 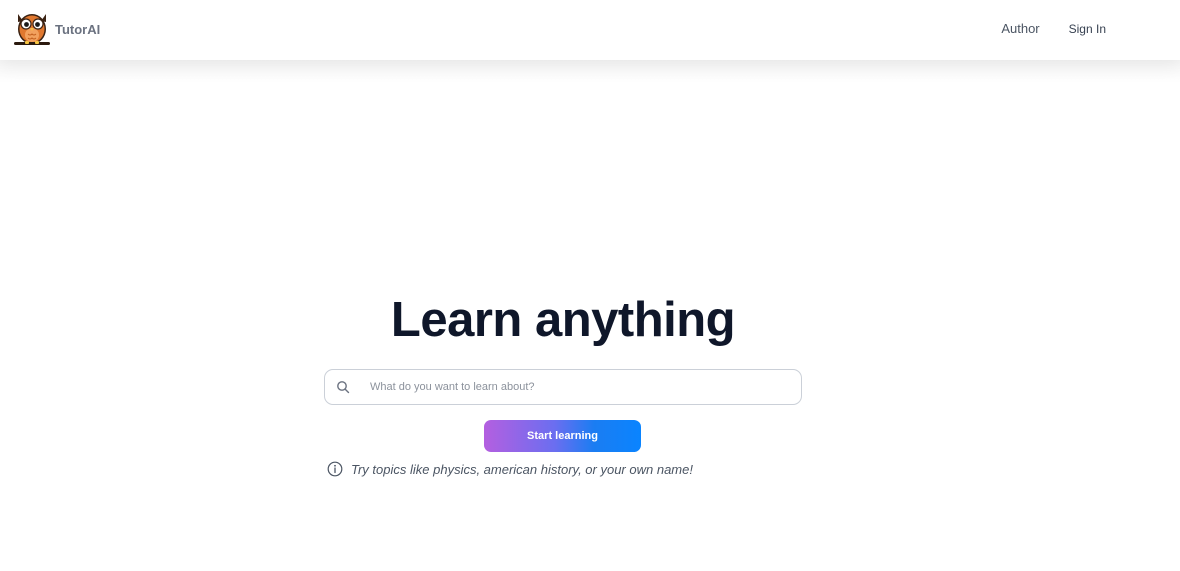 I want to click on search-icon, so click(x=343, y=387).